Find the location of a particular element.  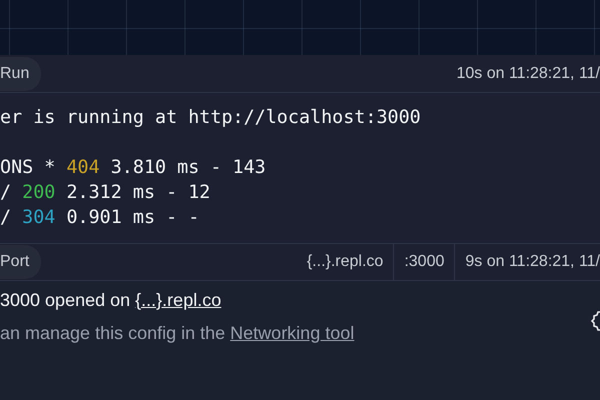

log-line: / 304 0.901 ms - - is located at coordinates (100, 218).